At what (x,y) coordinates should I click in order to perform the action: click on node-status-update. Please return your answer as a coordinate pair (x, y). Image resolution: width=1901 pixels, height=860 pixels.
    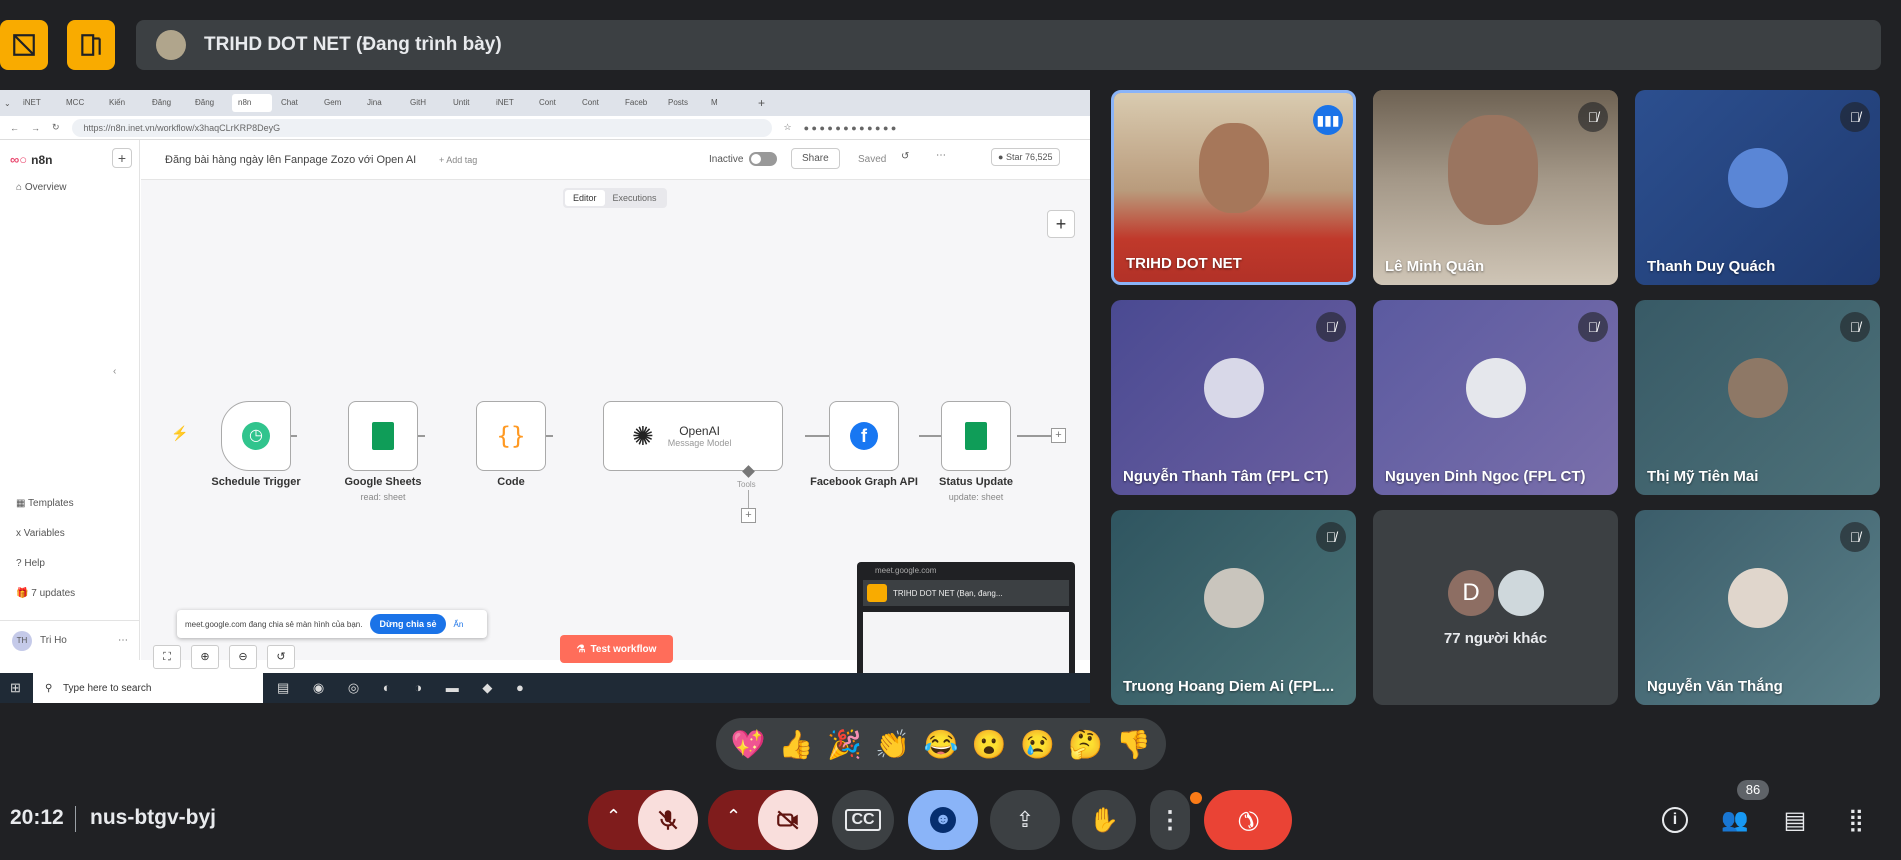
    Looking at the image, I should click on (976, 436).